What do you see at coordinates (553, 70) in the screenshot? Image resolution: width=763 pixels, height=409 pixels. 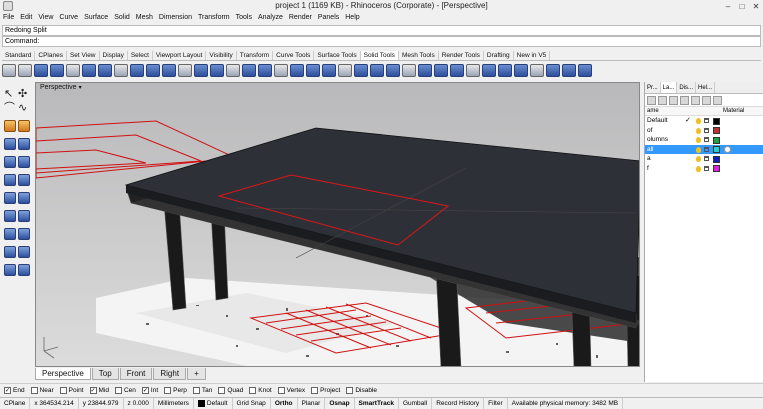 I see `section-icon` at bounding box center [553, 70].